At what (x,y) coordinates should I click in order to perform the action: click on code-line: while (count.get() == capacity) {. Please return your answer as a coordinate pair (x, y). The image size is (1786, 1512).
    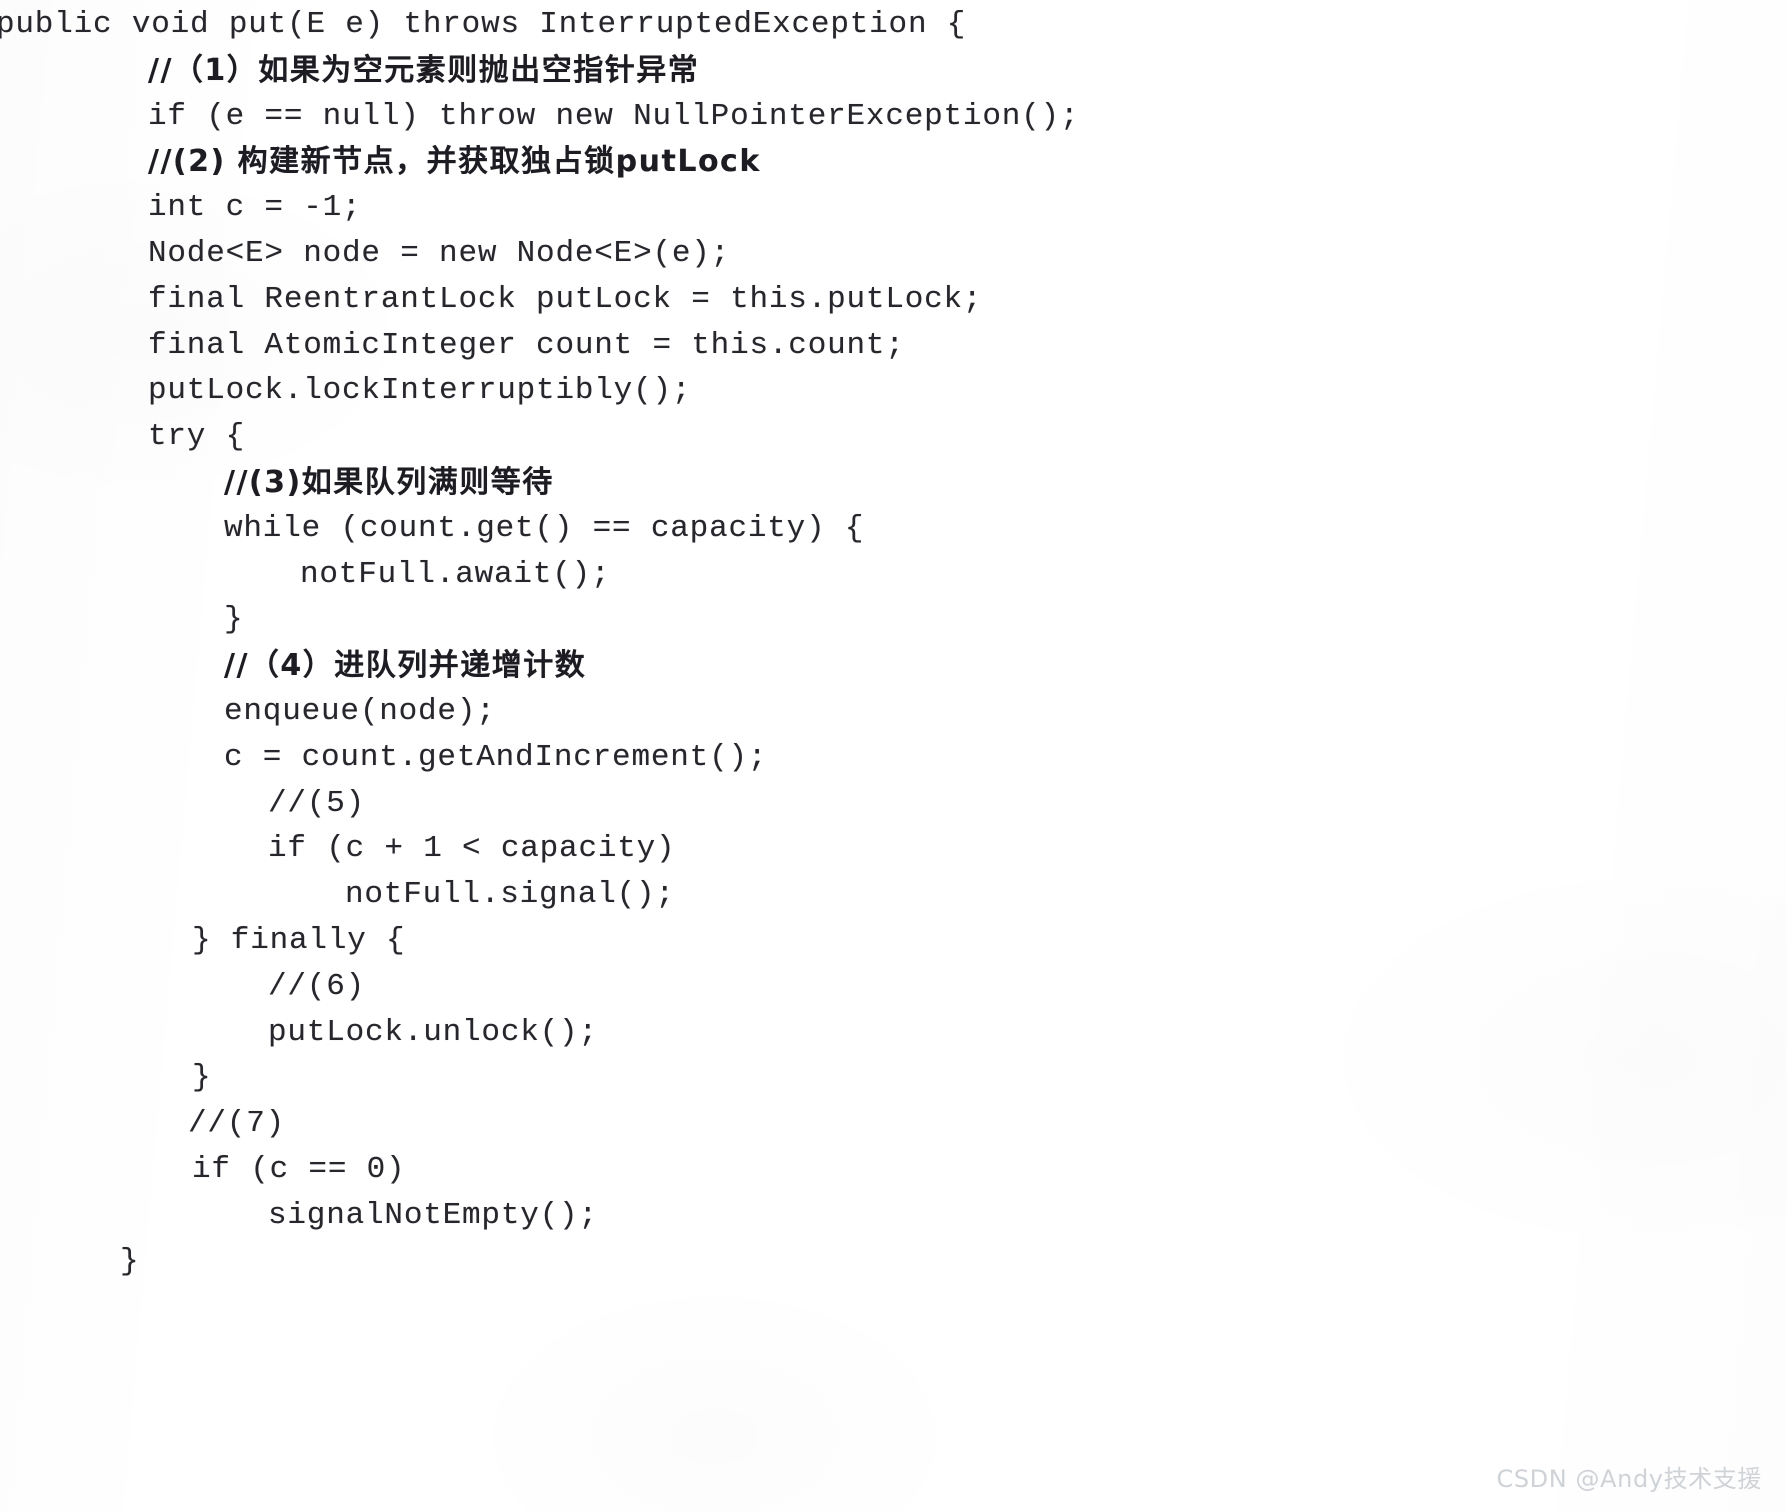
    Looking at the image, I should click on (432, 529).